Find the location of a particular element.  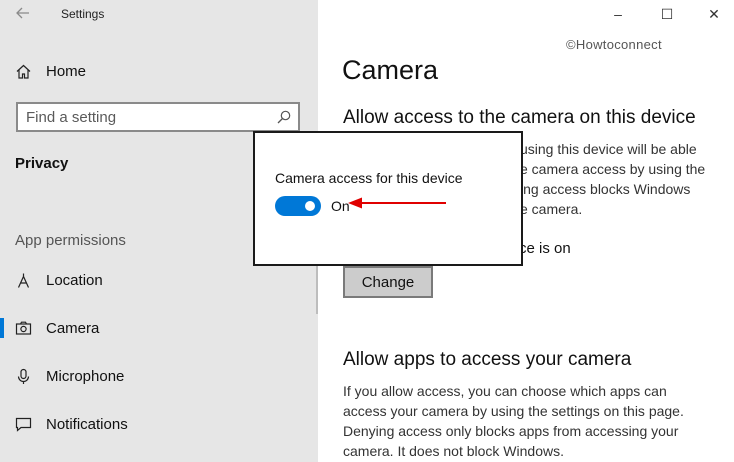

home-icon is located at coordinates (23, 71).